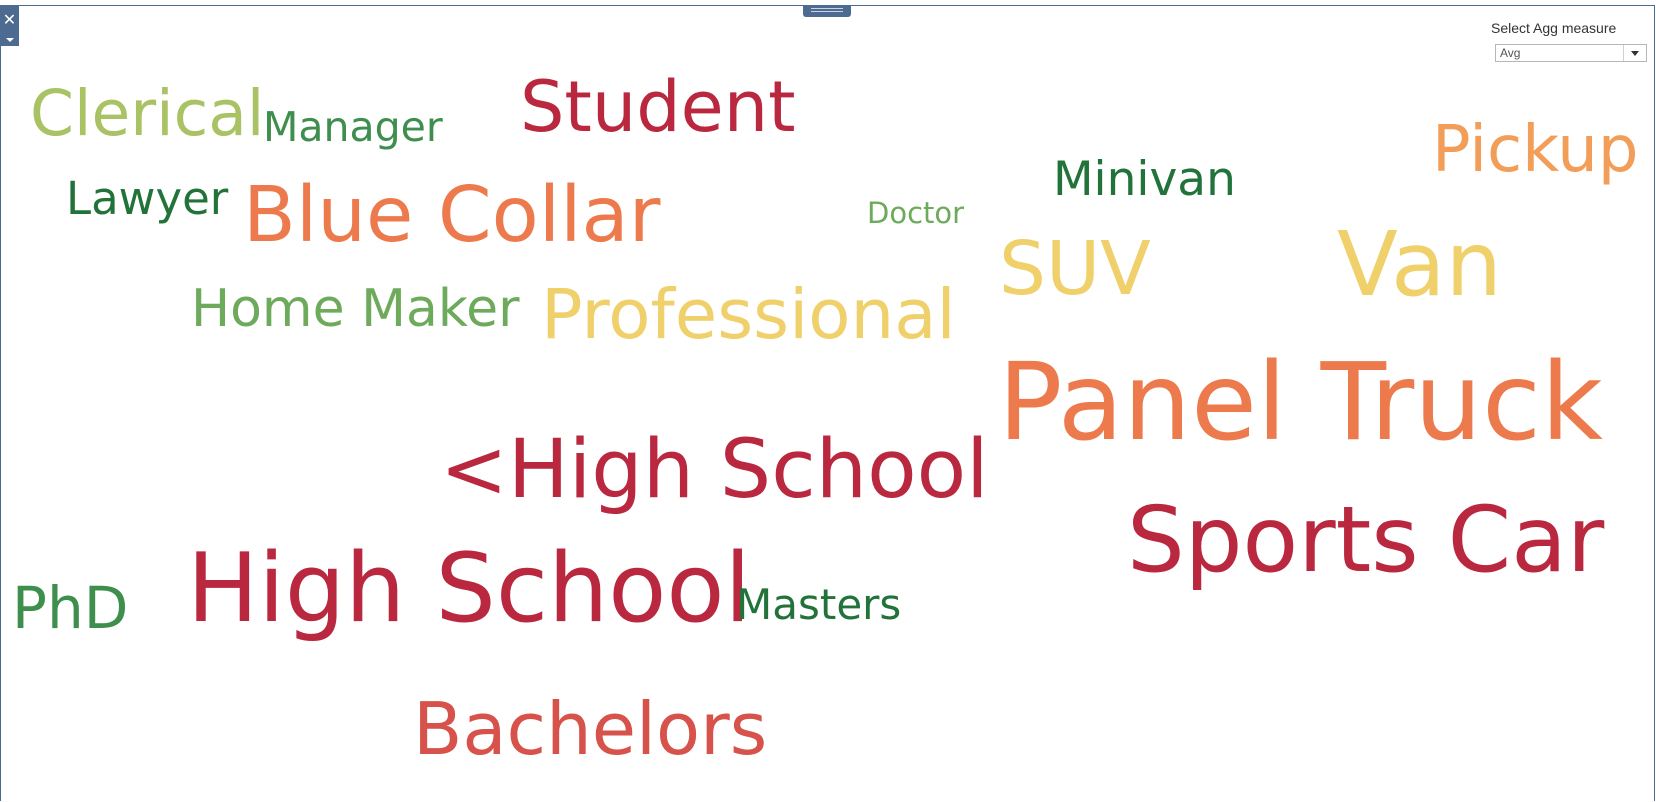  I want to click on close-icon: ✕, so click(9, 20).